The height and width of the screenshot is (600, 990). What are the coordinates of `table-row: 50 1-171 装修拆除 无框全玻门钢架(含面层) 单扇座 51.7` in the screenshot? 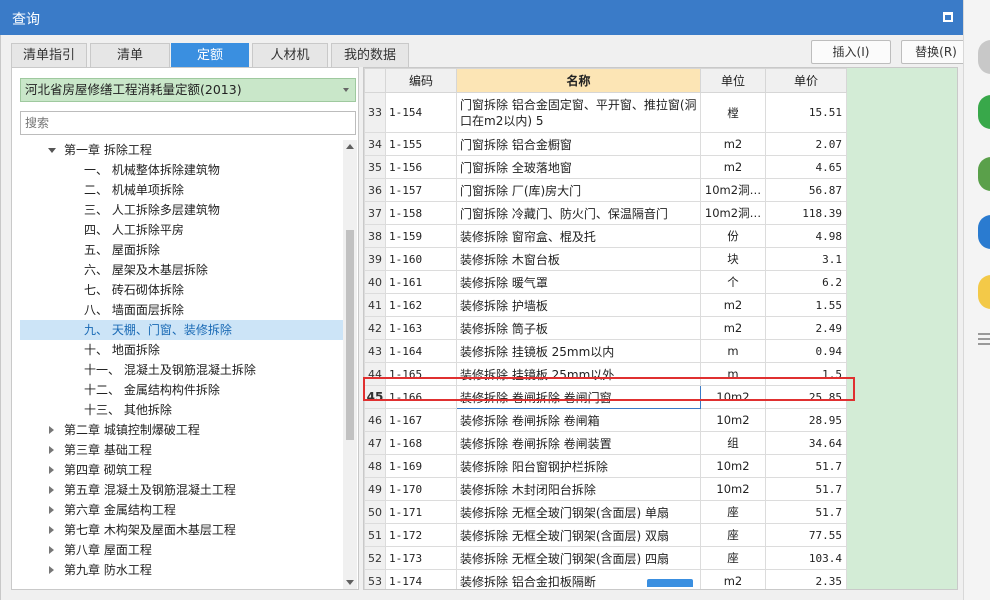 It's located at (605, 512).